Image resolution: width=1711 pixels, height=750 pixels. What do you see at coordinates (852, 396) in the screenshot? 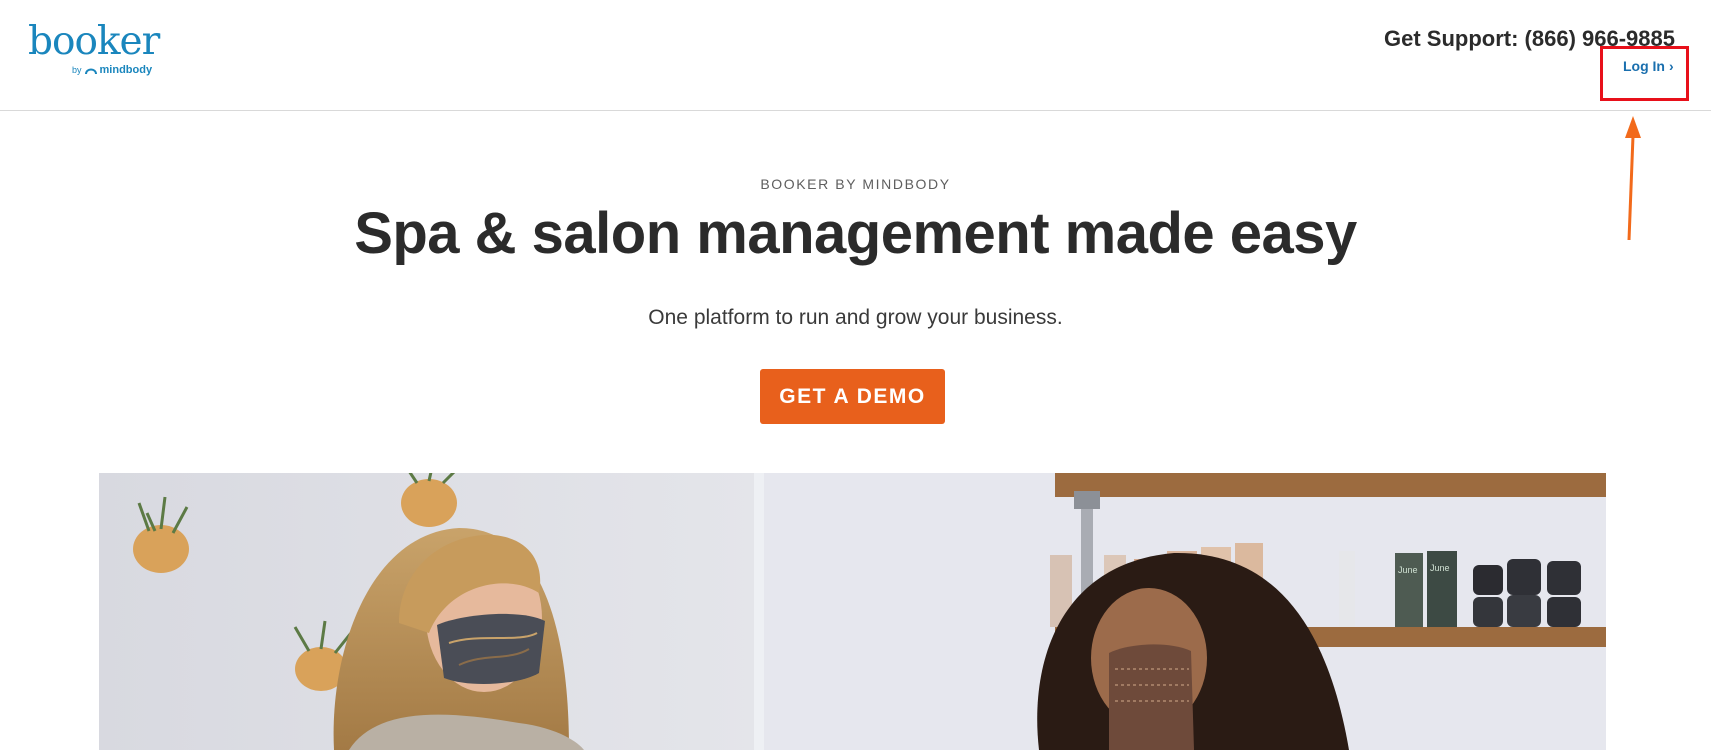
I see `get-a-demo-button: GET A DEMO` at bounding box center [852, 396].